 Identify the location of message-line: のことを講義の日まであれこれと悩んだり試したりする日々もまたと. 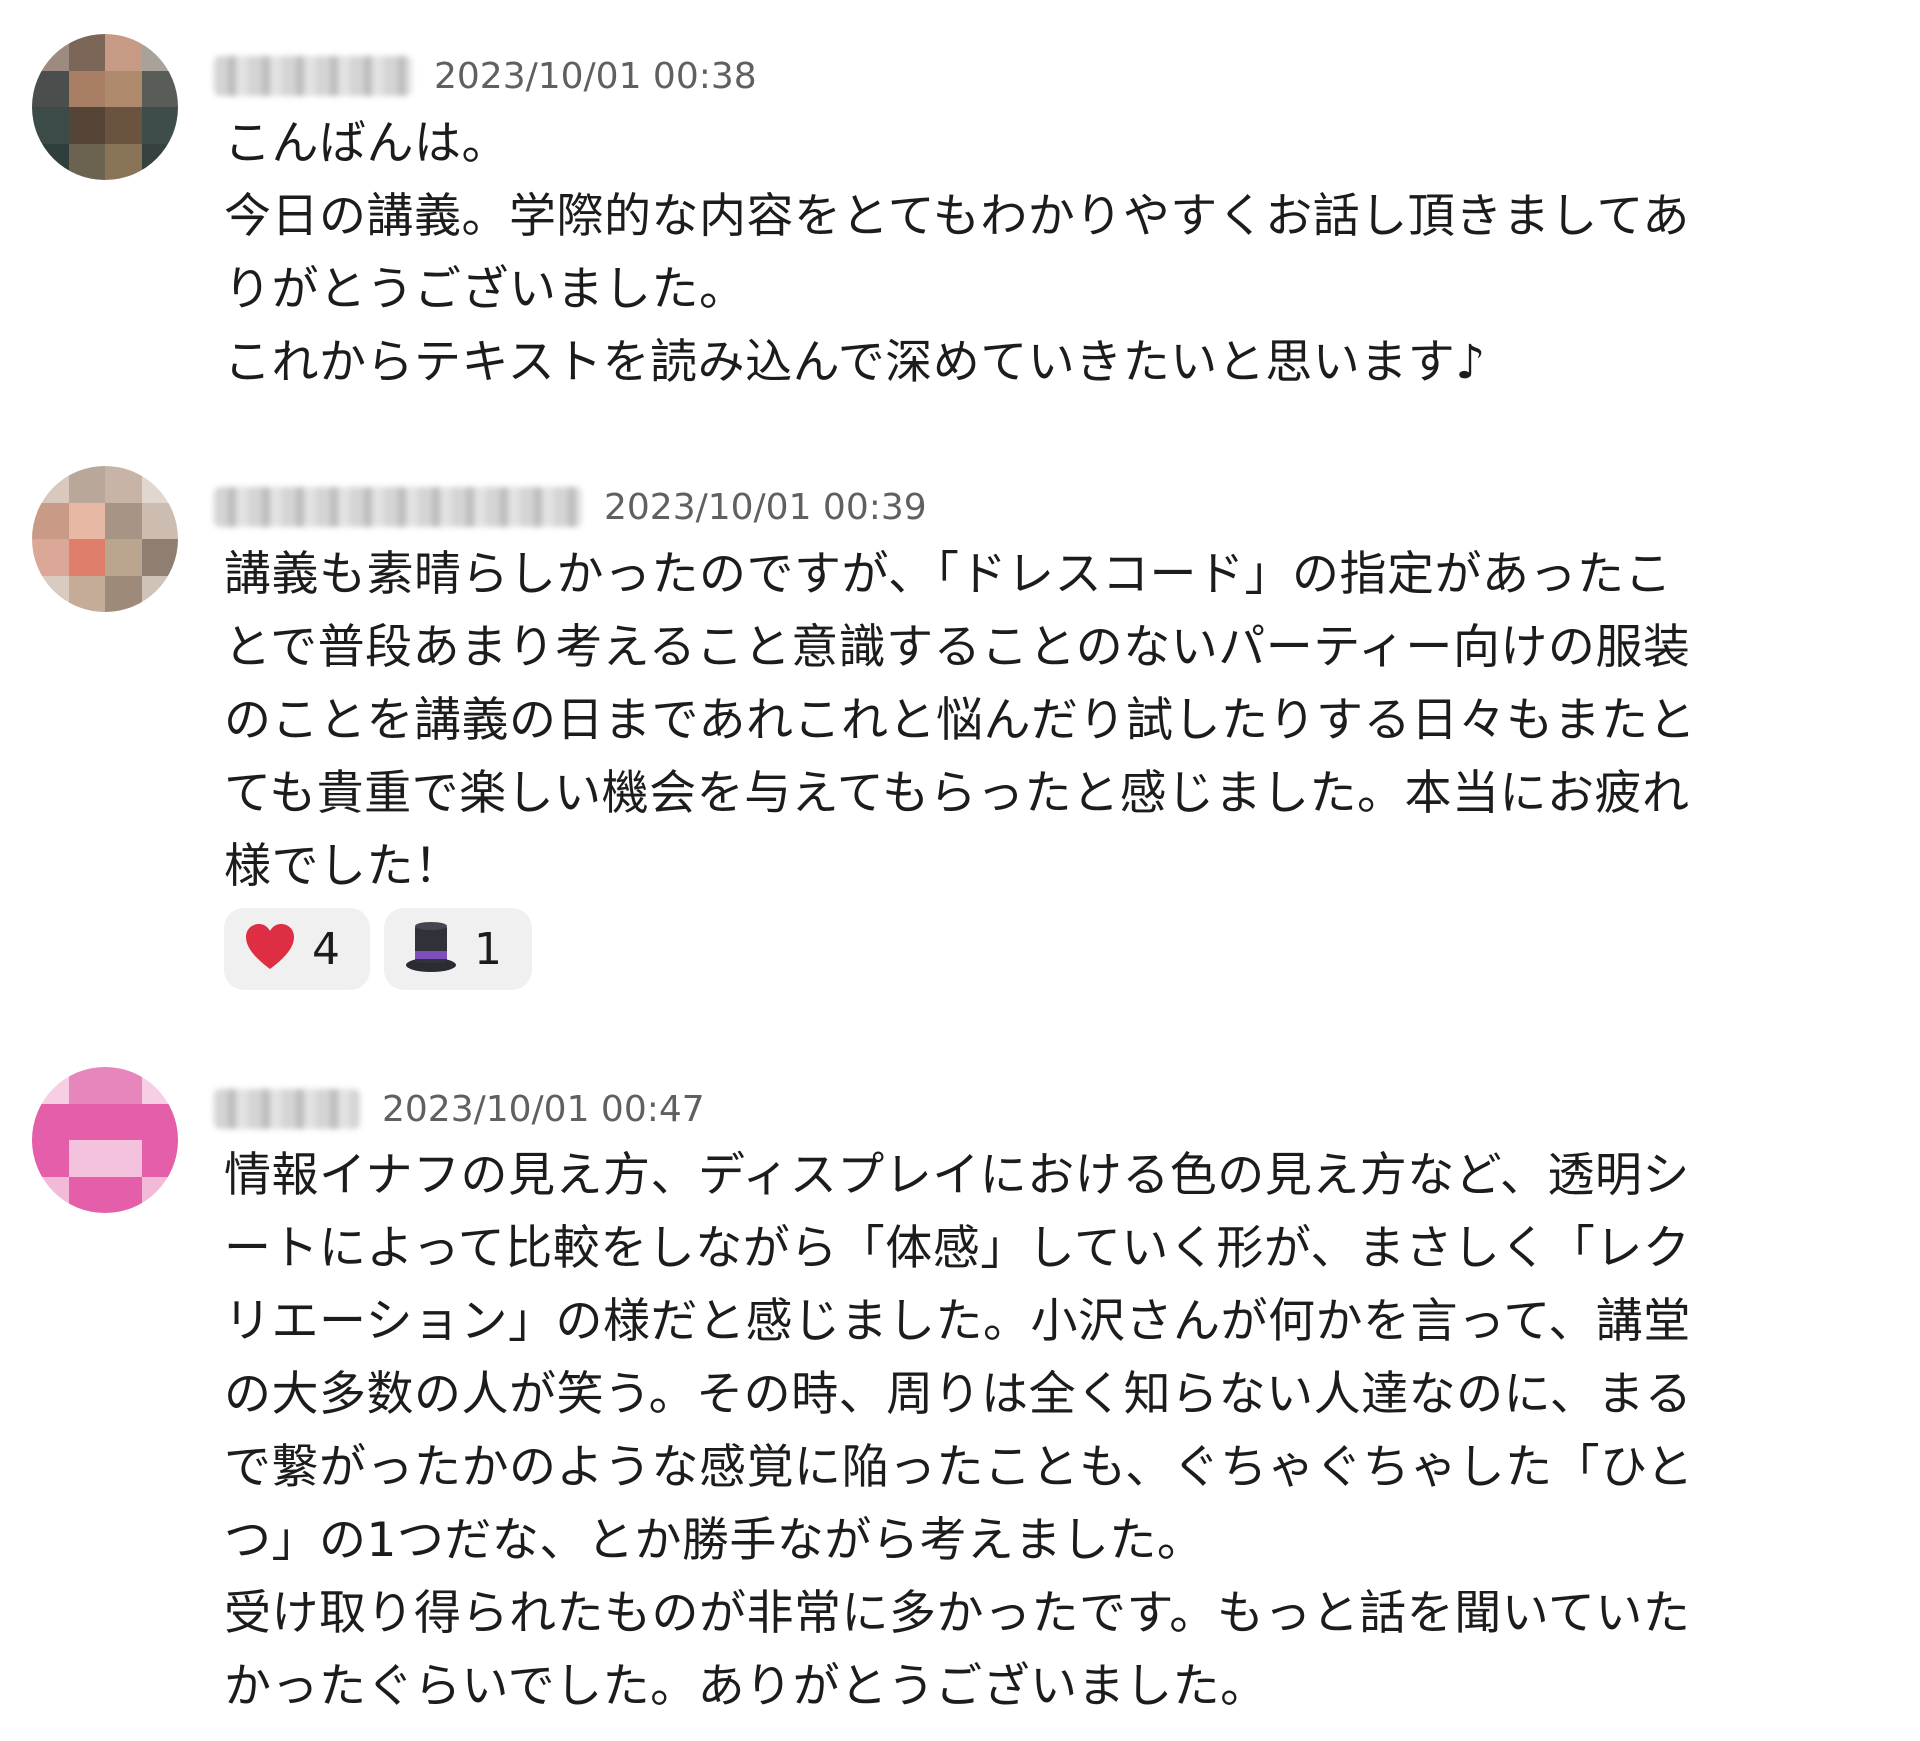
(960, 720).